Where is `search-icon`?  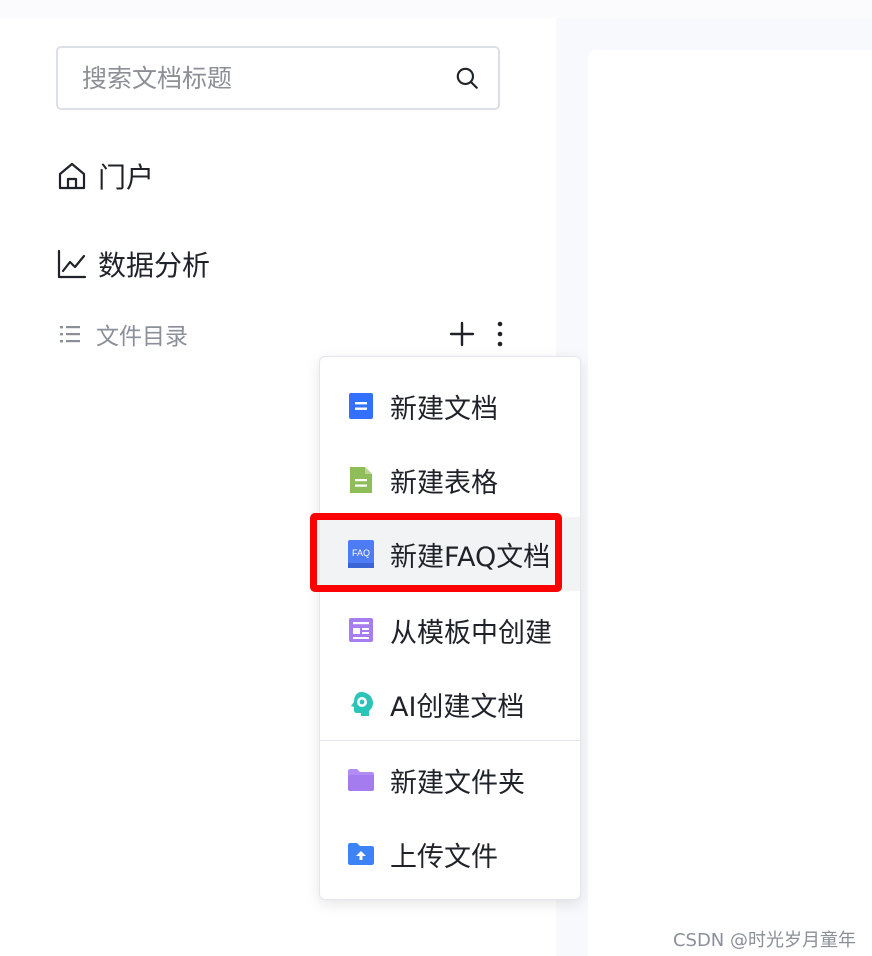
search-icon is located at coordinates (467, 78).